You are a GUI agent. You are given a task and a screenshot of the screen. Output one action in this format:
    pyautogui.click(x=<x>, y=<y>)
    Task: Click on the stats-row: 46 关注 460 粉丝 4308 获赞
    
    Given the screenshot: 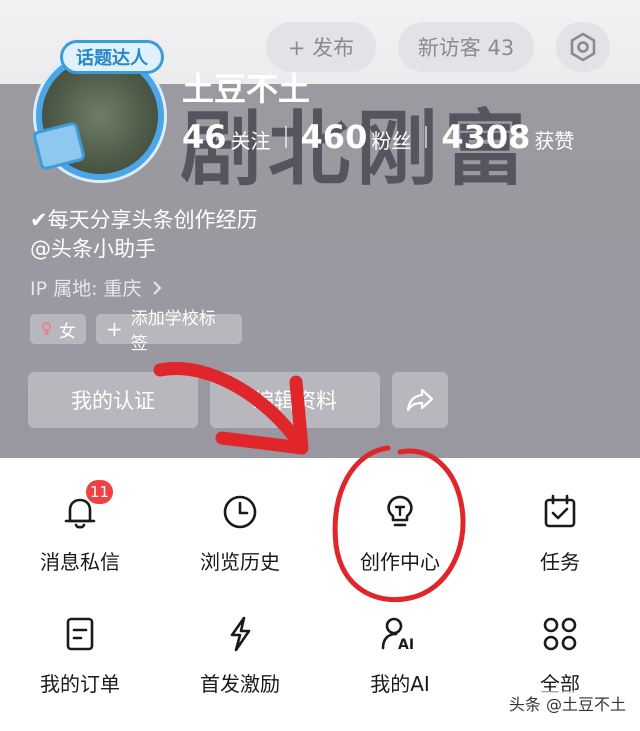 What is the action you would take?
    pyautogui.click(x=378, y=137)
    